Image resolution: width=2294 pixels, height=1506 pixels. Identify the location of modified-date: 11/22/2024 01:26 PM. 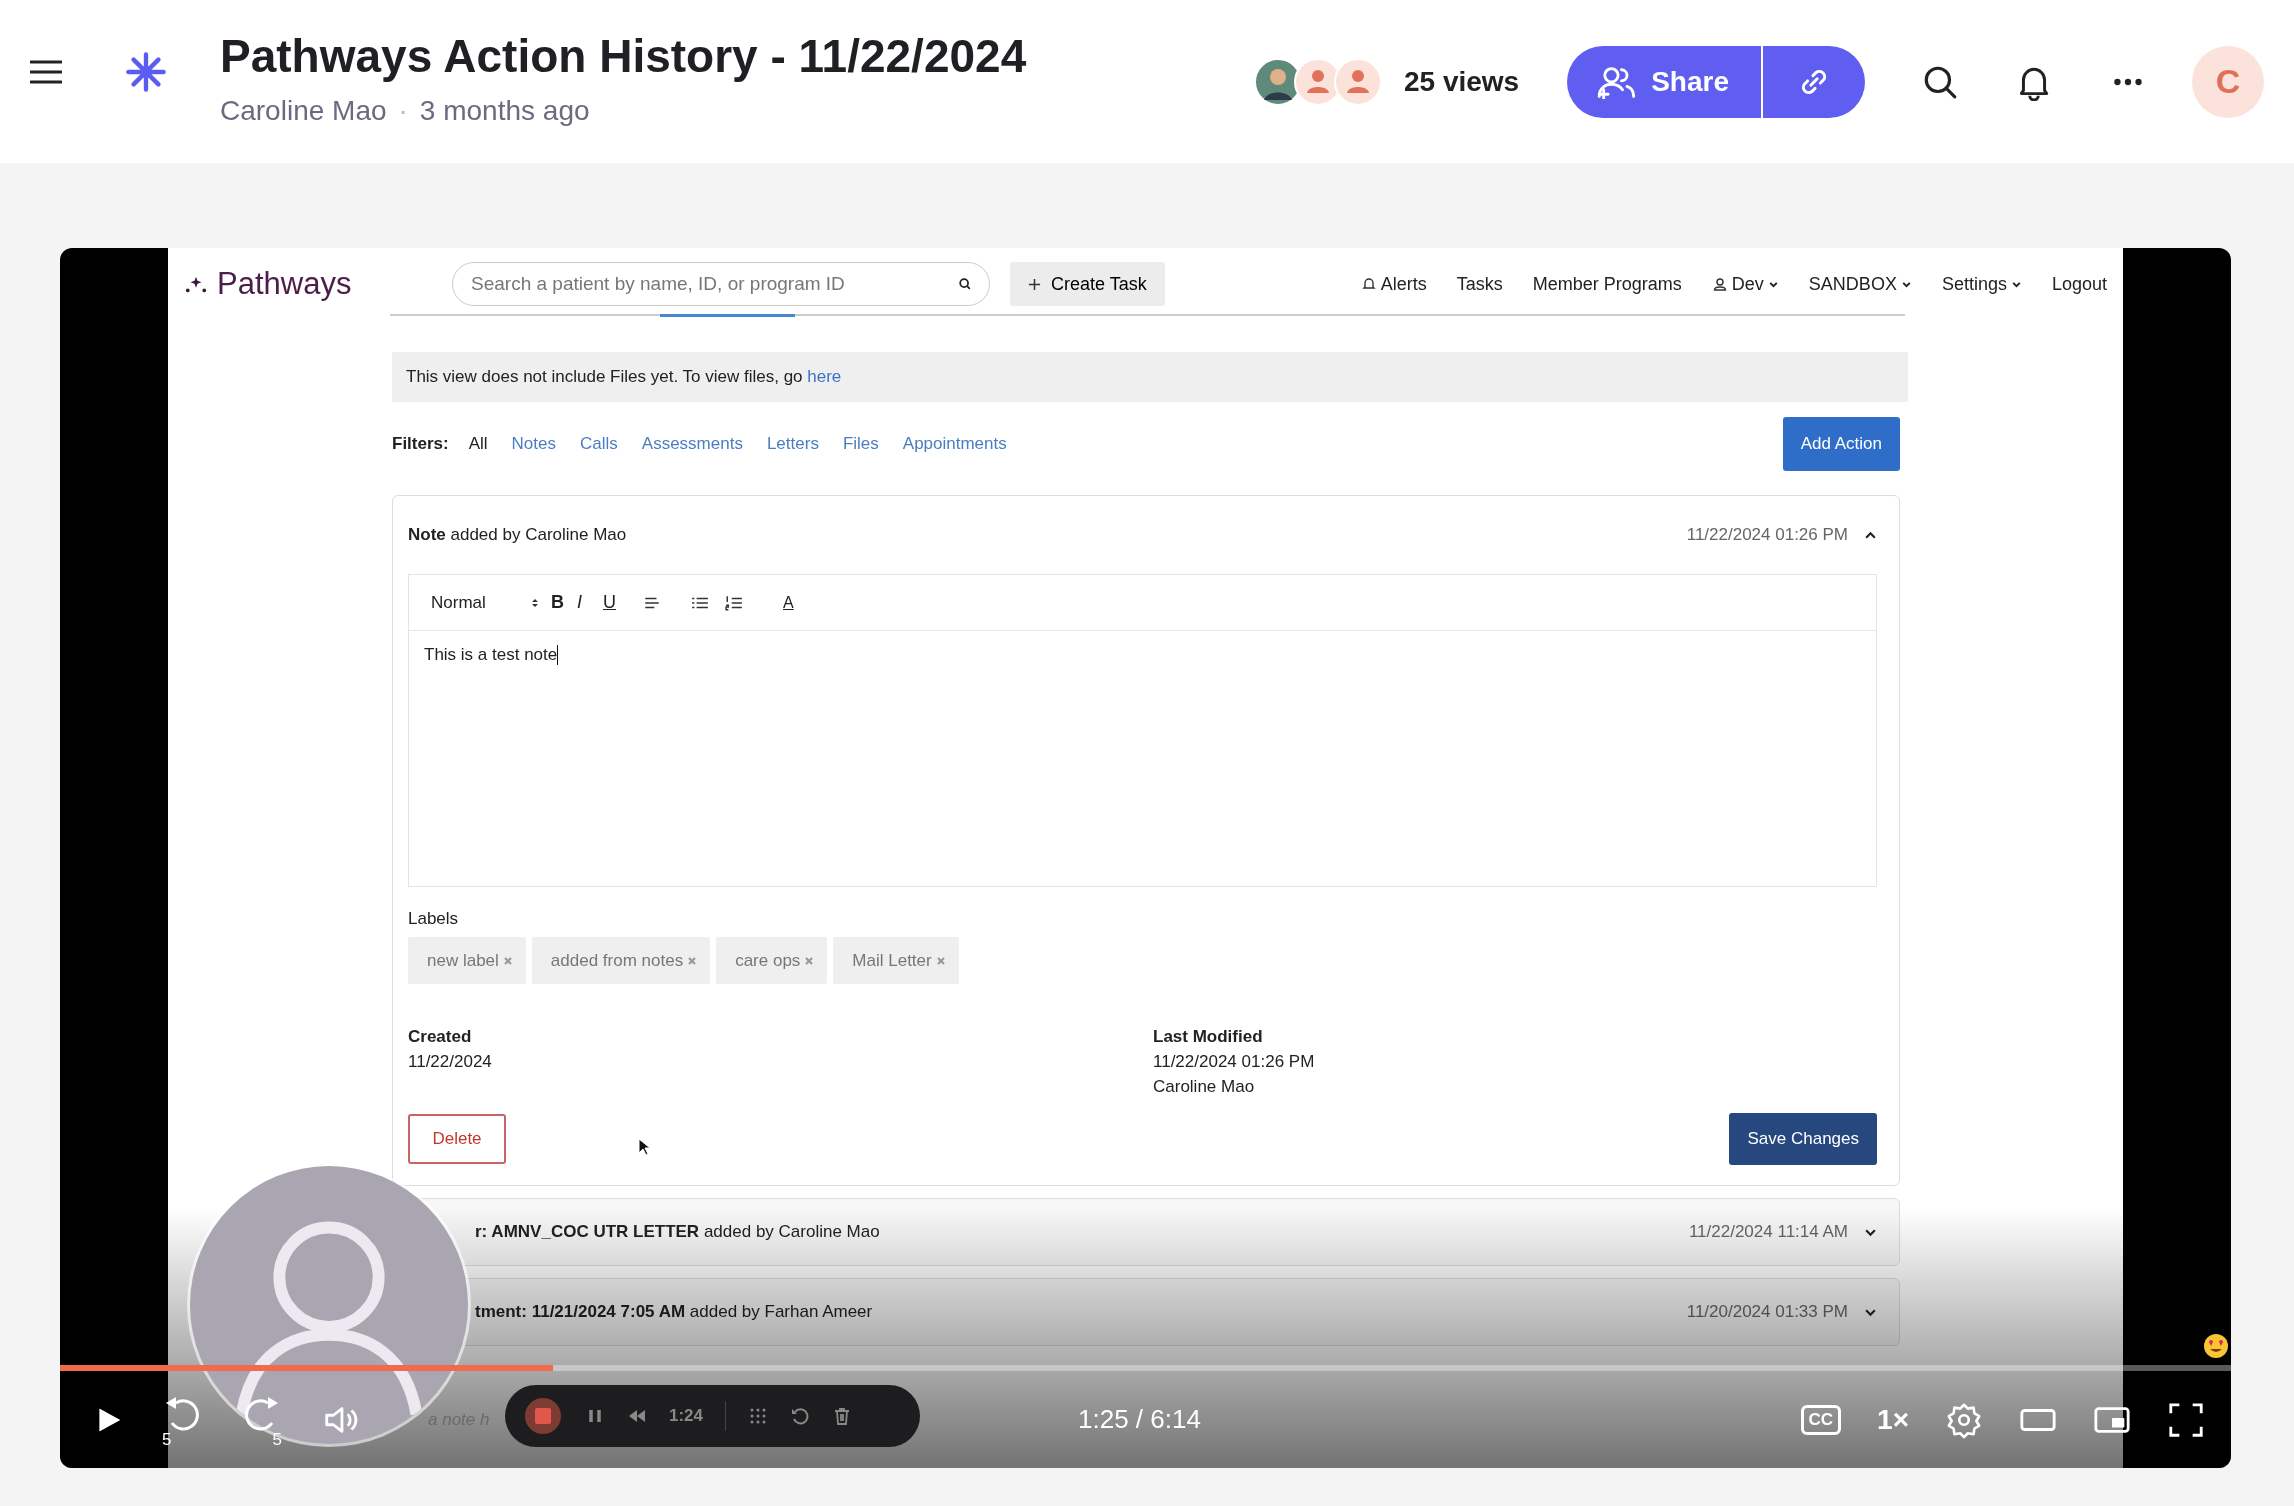
(1234, 1062).